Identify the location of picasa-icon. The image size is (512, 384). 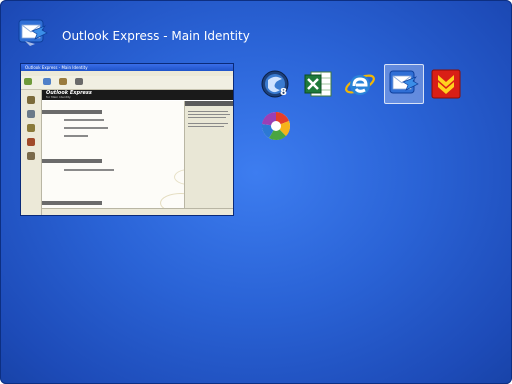
(276, 125).